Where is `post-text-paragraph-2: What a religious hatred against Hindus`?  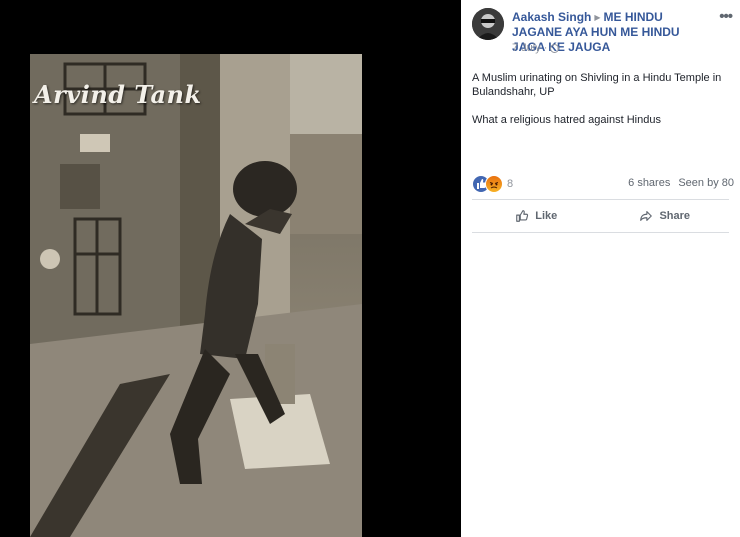
post-text-paragraph-2: What a religious hatred against Hindus is located at coordinates (566, 120).